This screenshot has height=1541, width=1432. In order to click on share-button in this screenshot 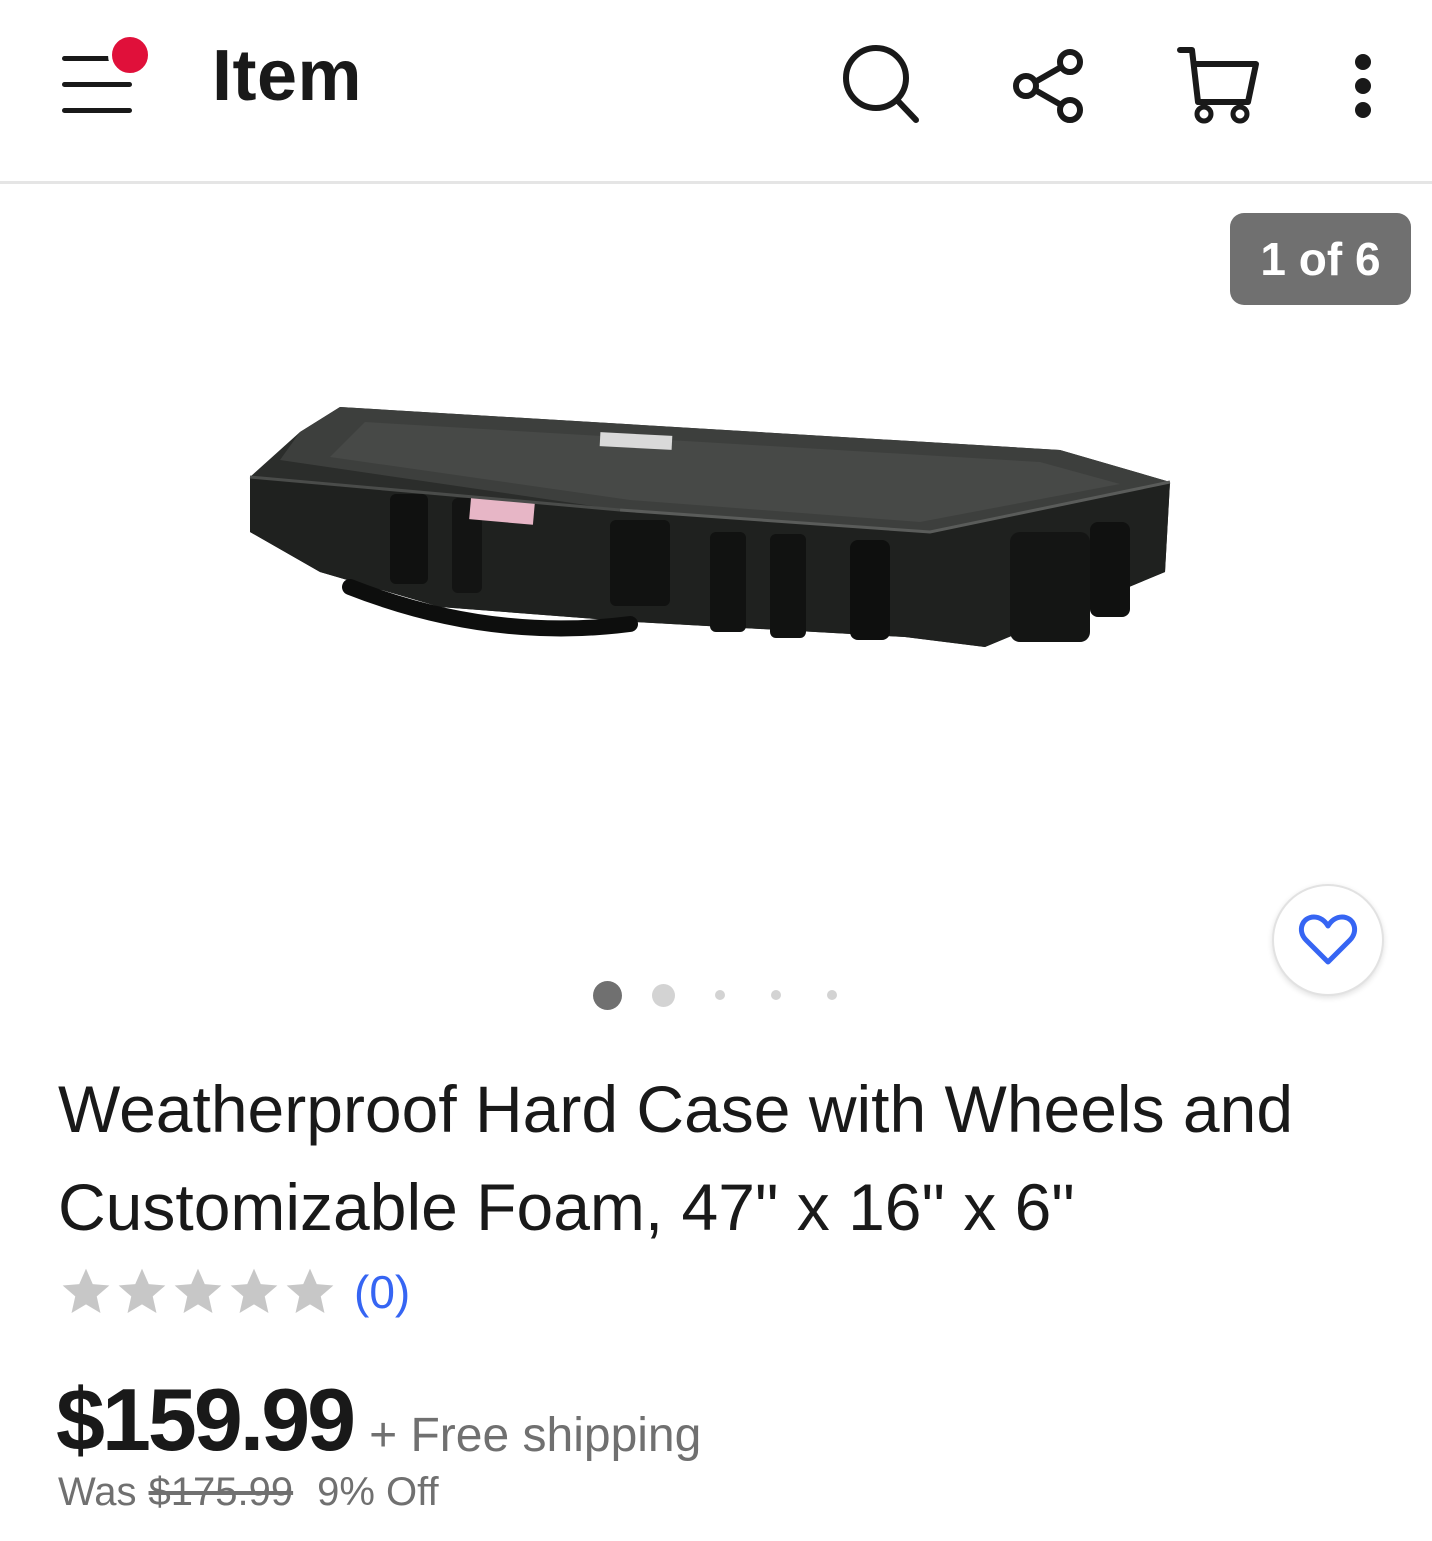, I will do `click(1051, 85)`.